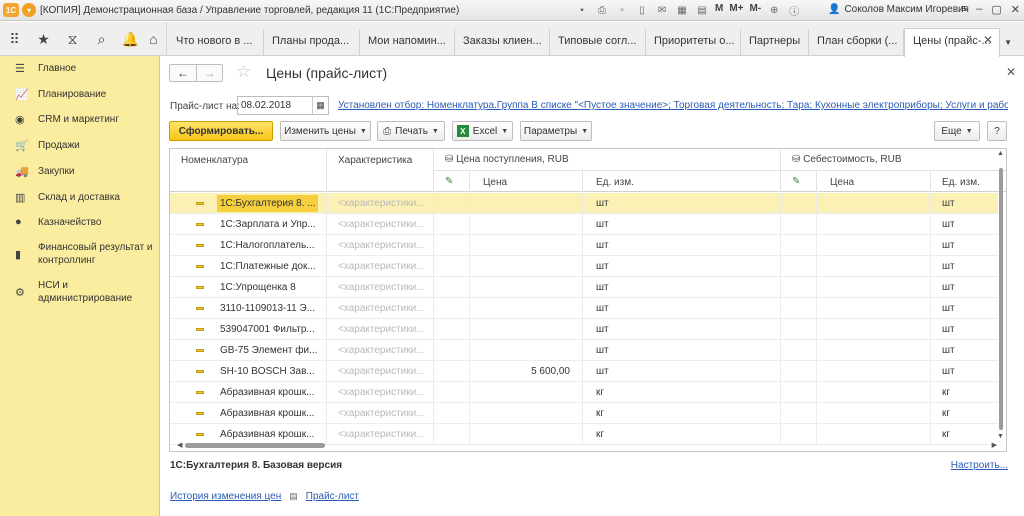 Image resolution: width=1024 pixels, height=516 pixels. What do you see at coordinates (996, 9) in the screenshot?
I see `maximize-icon: ▢` at bounding box center [996, 9].